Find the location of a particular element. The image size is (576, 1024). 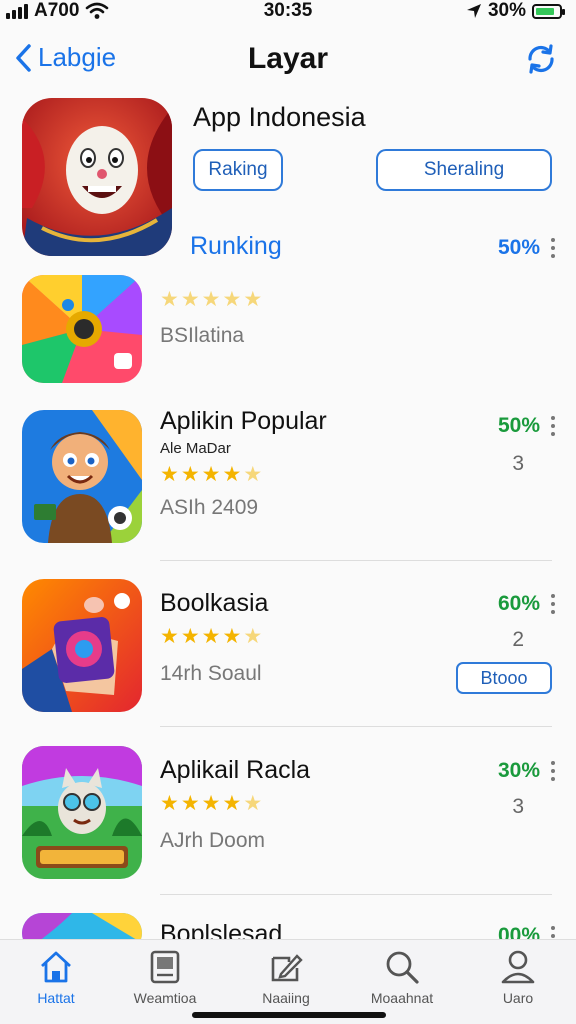

back-button: Labgie is located at coordinates (65, 57).